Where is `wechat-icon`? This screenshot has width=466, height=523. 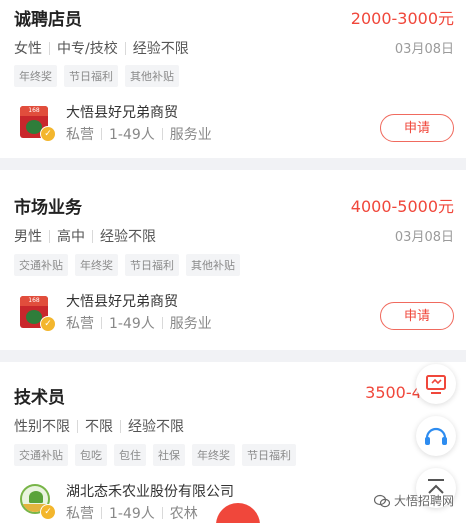 wechat-icon is located at coordinates (381, 500).